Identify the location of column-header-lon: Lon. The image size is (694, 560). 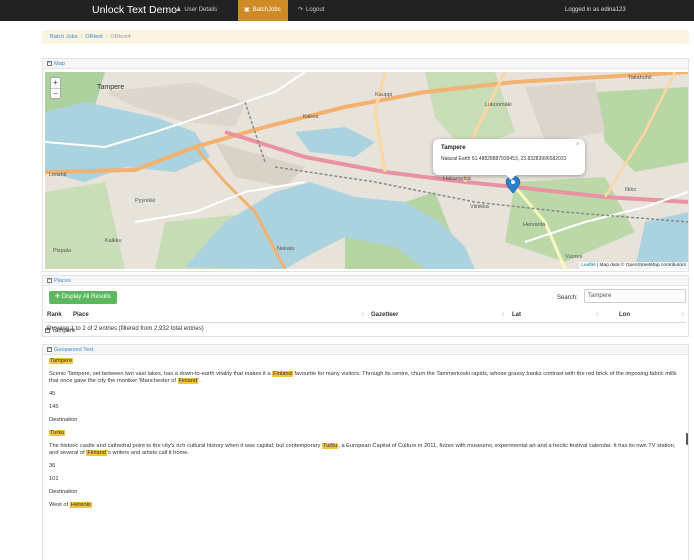
(624, 315).